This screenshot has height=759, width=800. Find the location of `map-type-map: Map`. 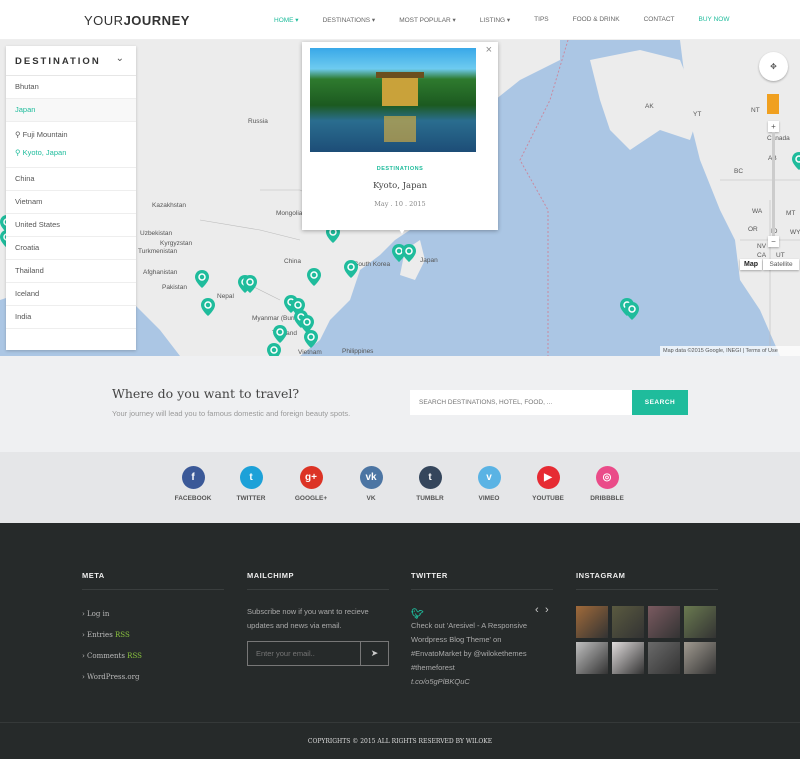

map-type-map: Map is located at coordinates (751, 264).